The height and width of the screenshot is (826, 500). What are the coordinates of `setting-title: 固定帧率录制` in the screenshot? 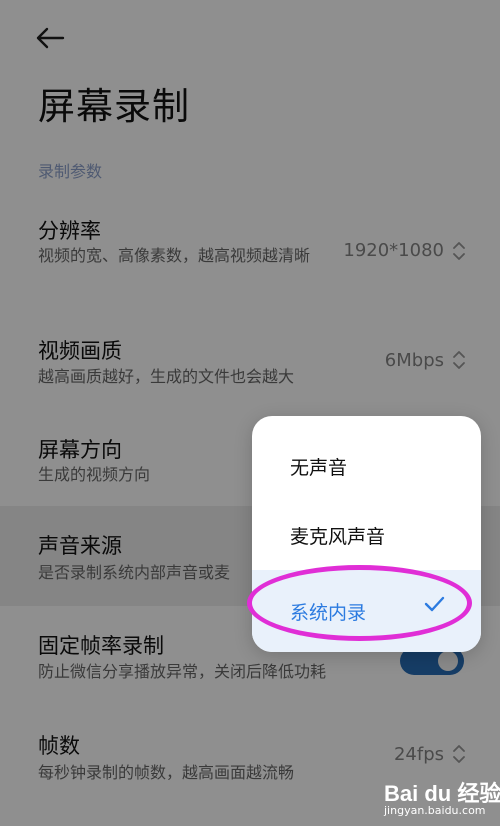 It's located at (101, 646).